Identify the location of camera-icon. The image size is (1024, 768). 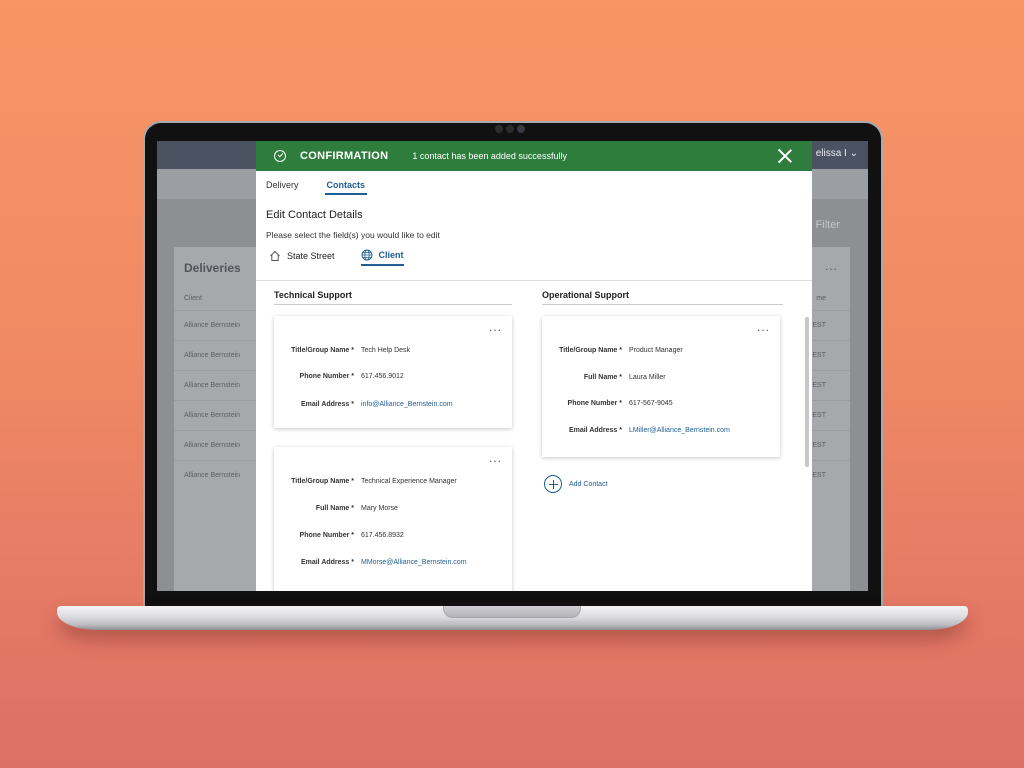
(510, 129).